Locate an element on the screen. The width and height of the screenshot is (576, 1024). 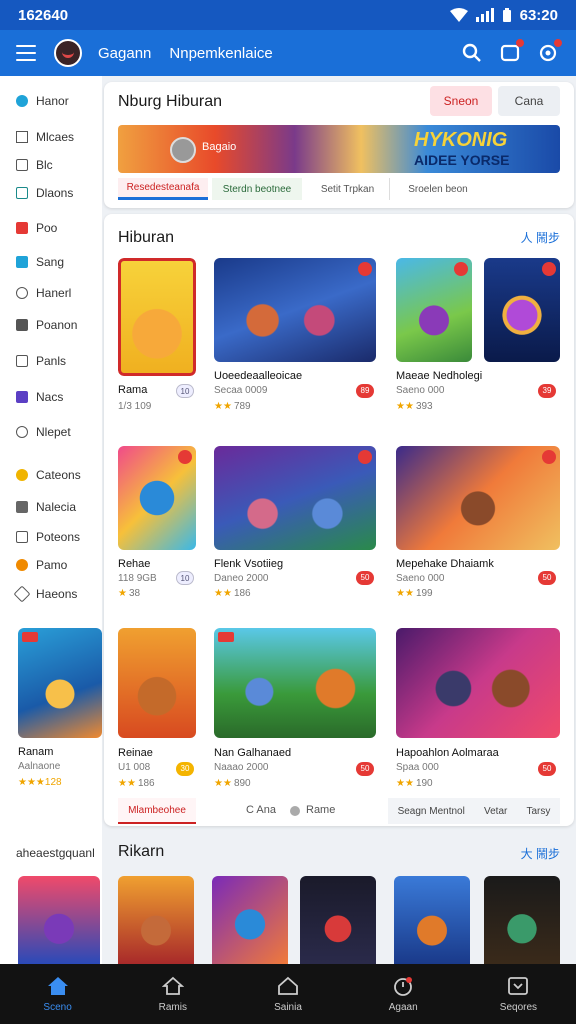
footer-tab-6: Tarsy is located at coordinates (538, 811).